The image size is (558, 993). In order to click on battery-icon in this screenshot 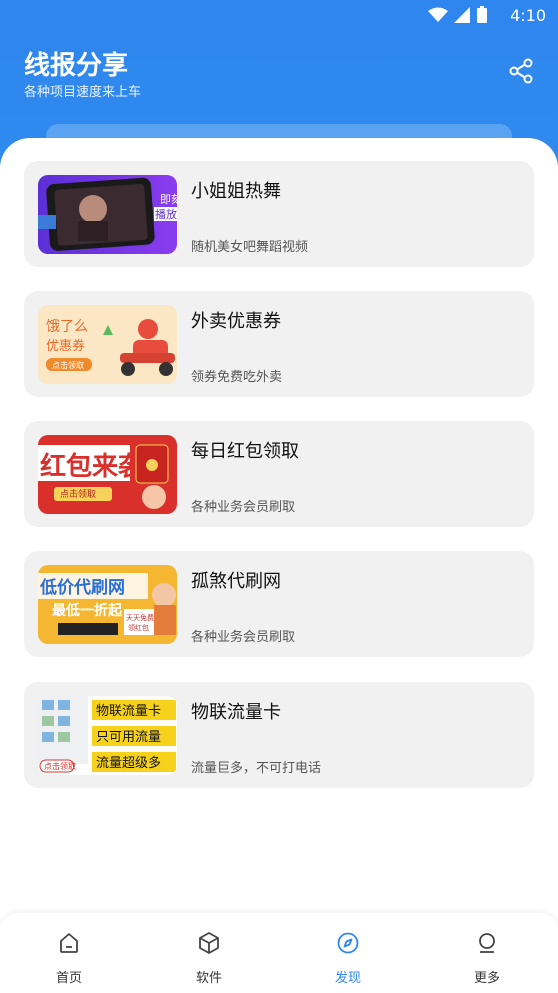, I will do `click(482, 14)`.